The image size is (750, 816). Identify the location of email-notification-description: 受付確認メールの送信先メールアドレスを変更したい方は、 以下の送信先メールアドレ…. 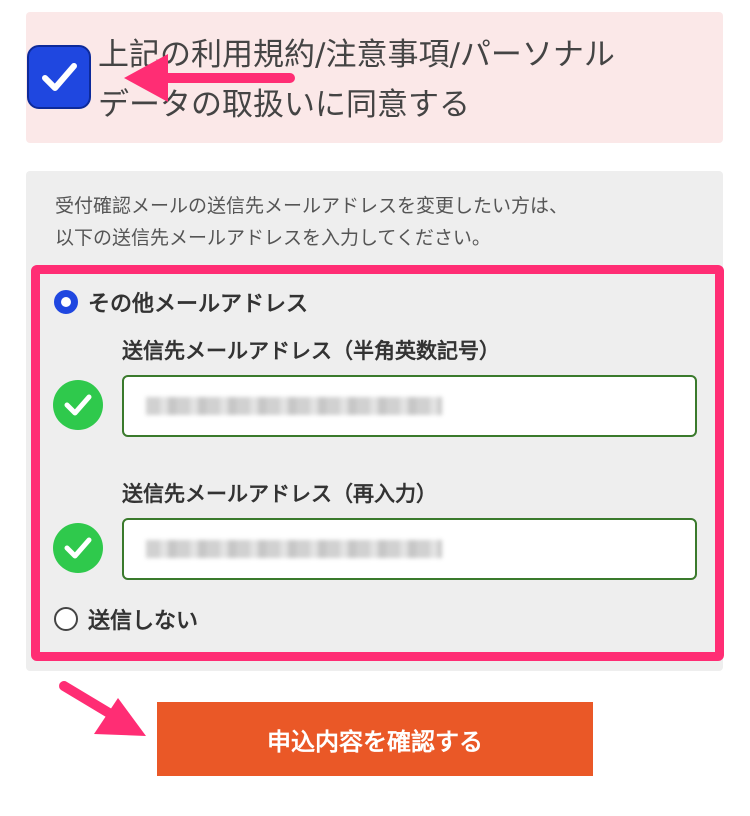
(375, 222).